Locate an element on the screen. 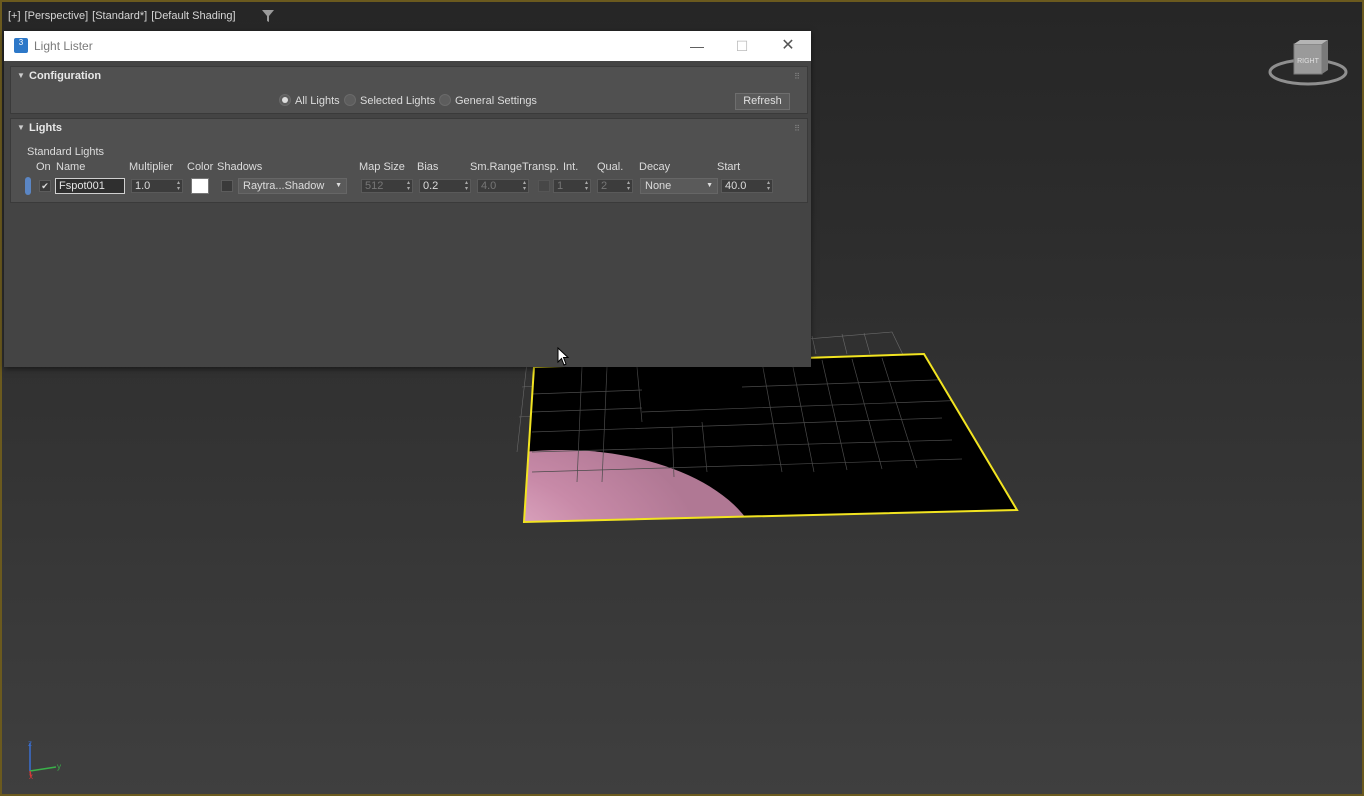 The height and width of the screenshot is (798, 1364). minimize-button: — is located at coordinates (697, 46).